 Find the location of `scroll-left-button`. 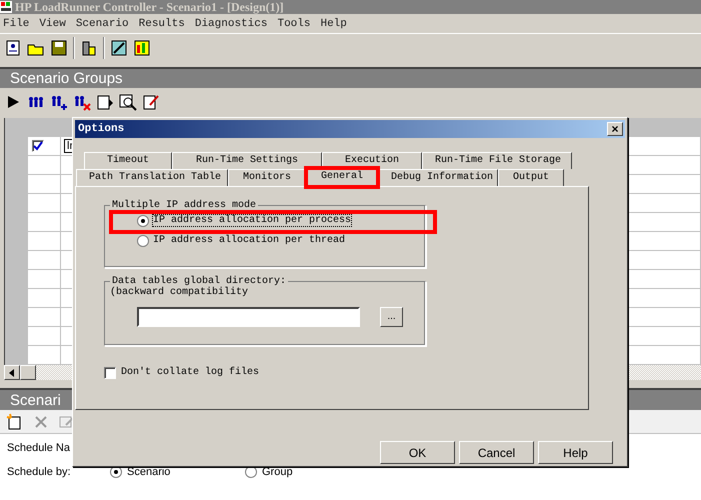

scroll-left-button is located at coordinates (12, 372).